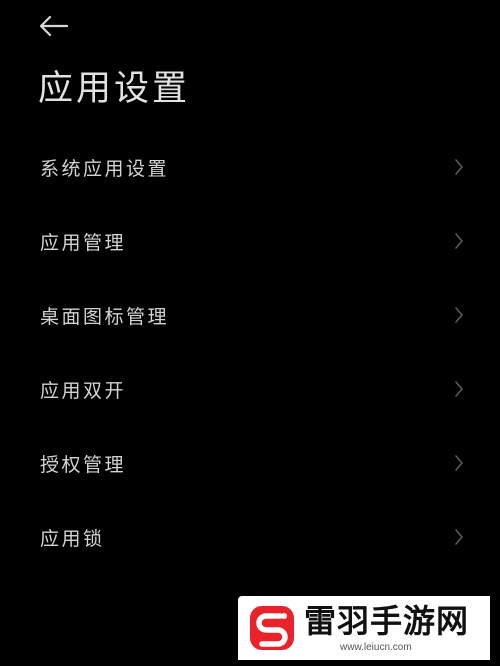 Image resolution: width=500 pixels, height=666 pixels. I want to click on watermark: 雷羽手游网 www.leiucn.com, so click(364, 628).